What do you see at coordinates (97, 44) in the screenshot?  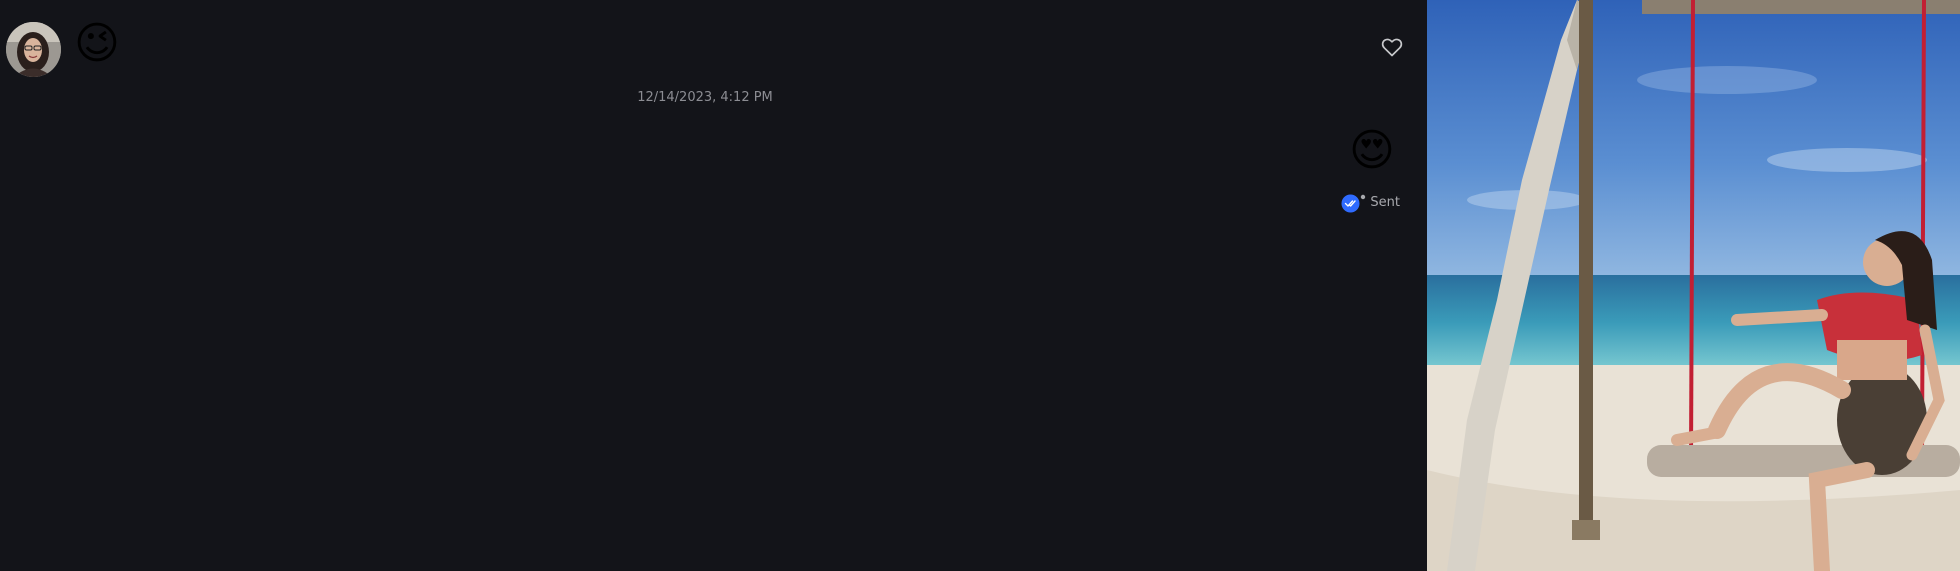 I see `incoming-emoji-message: 😉` at bounding box center [97, 44].